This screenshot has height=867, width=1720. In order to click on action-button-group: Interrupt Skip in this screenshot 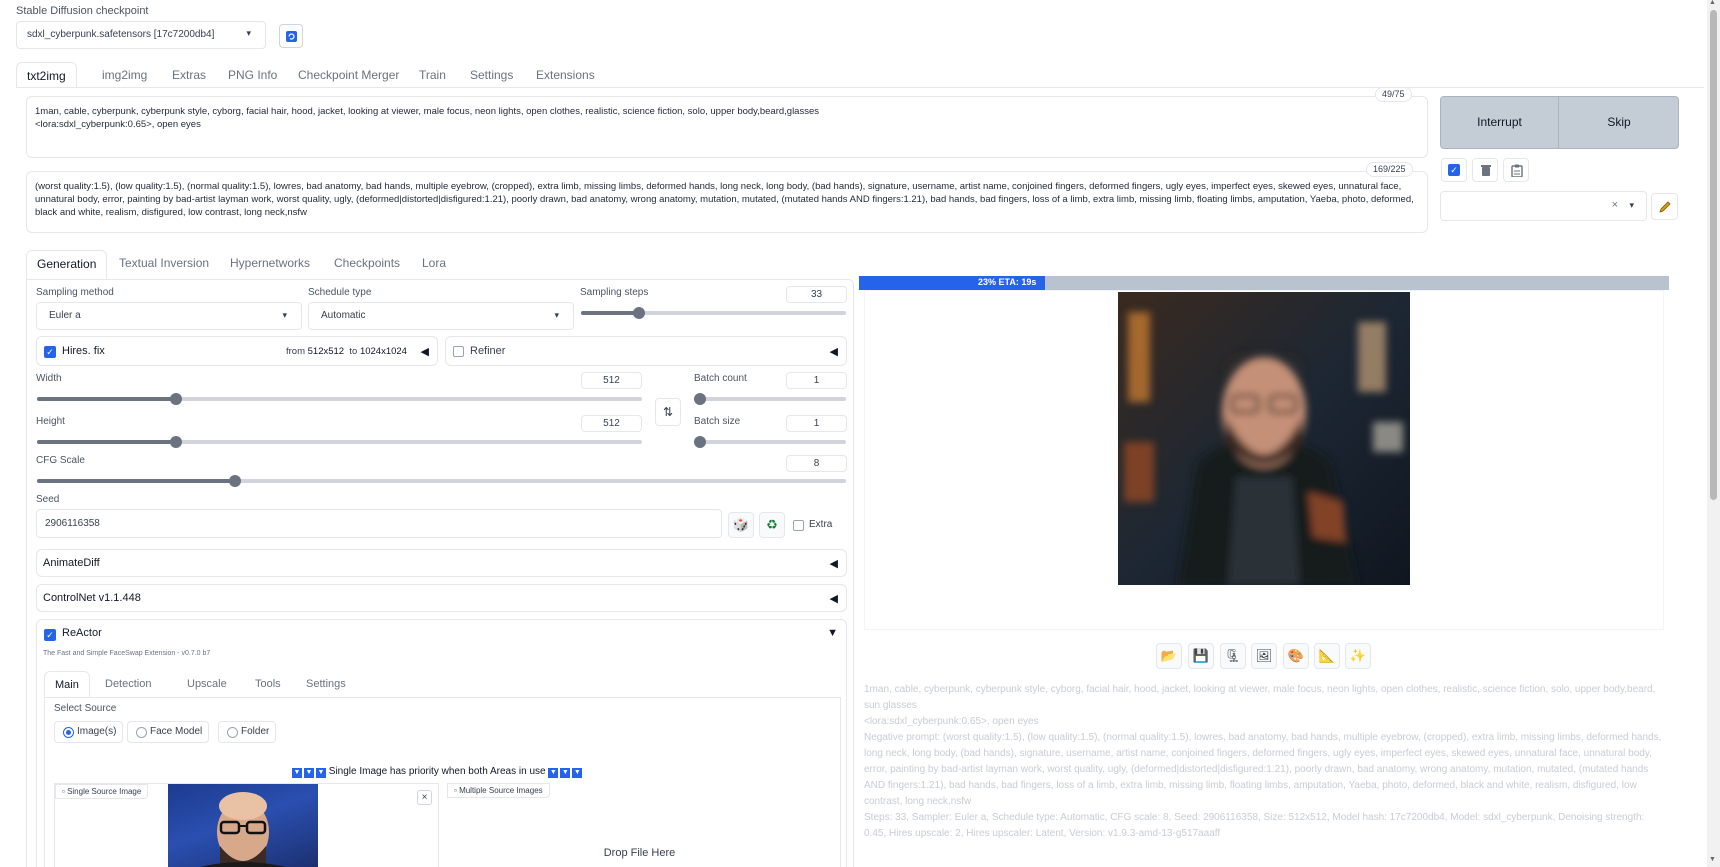, I will do `click(1559, 122)`.